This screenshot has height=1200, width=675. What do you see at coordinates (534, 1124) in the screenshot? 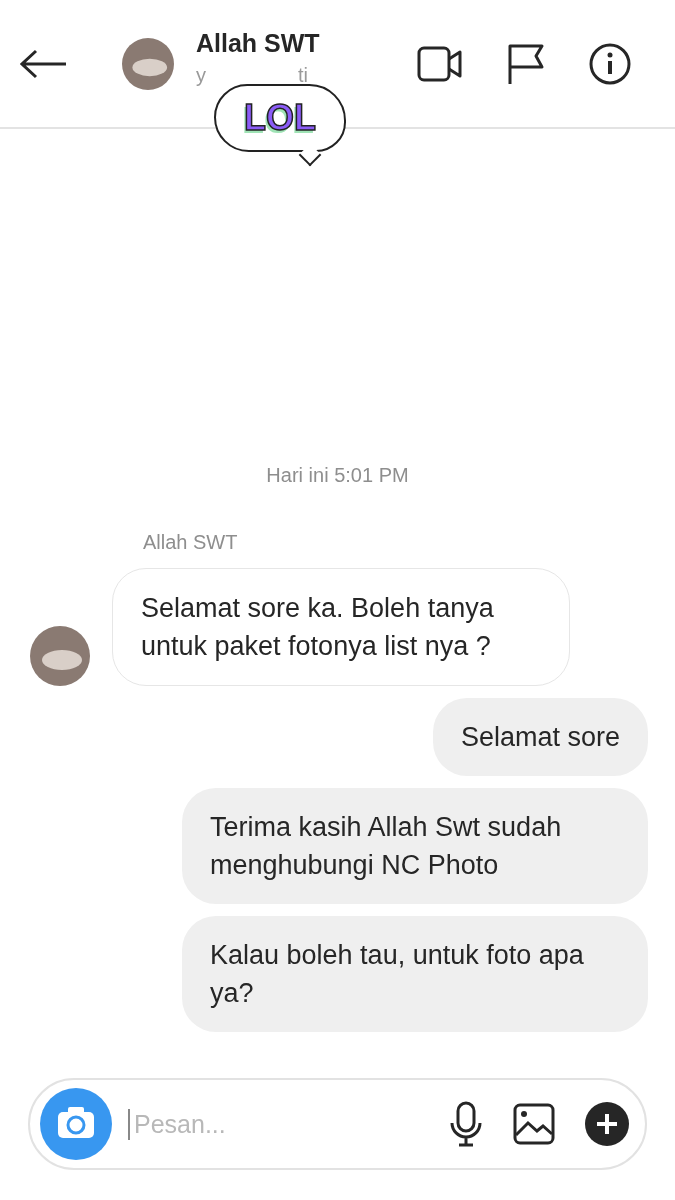
I see `image-gallery-icon` at bounding box center [534, 1124].